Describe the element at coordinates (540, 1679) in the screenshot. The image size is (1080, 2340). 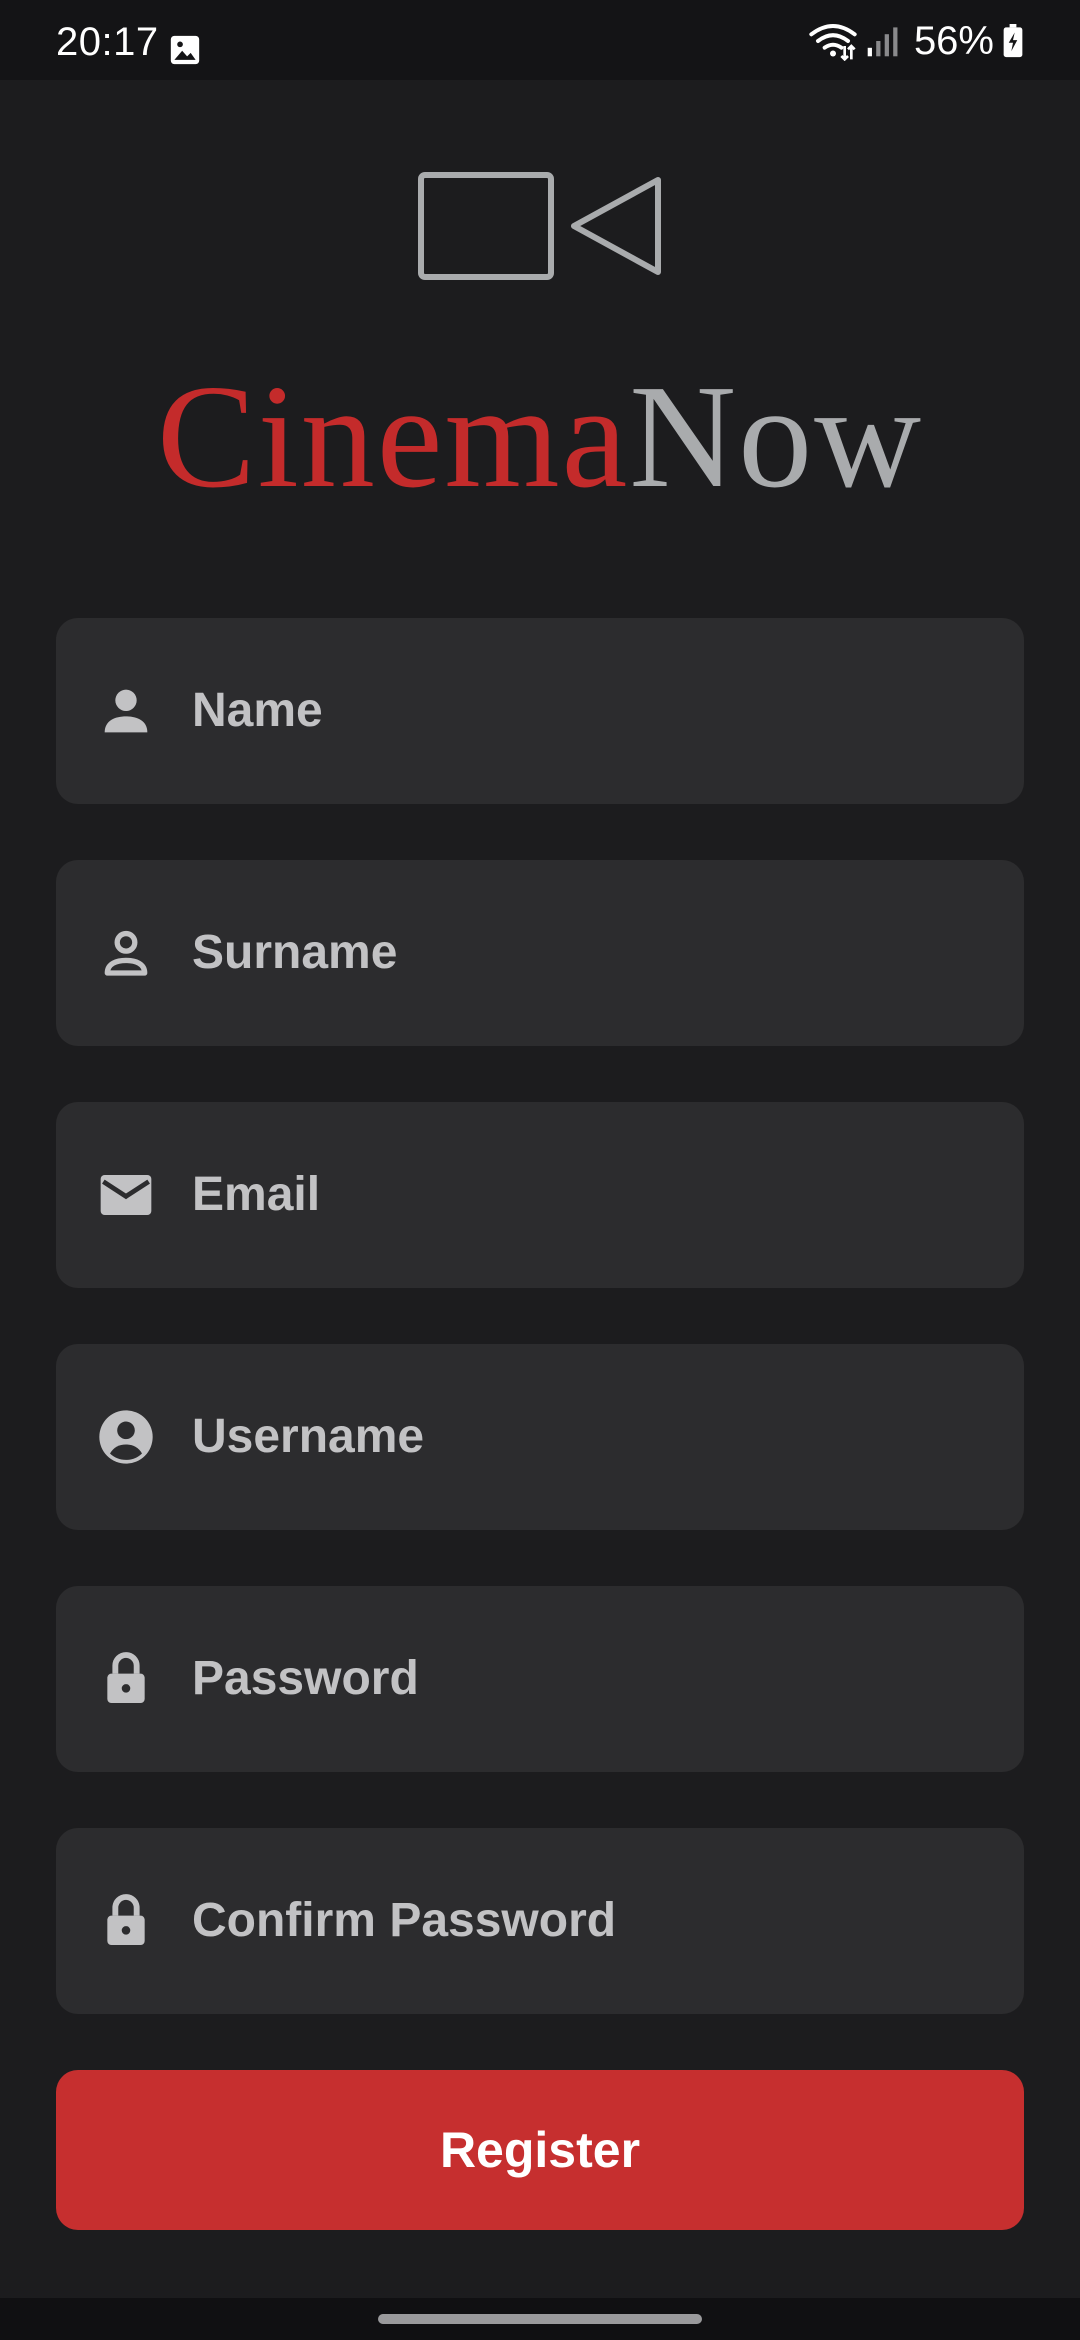
I see `password-field: Password` at that location.